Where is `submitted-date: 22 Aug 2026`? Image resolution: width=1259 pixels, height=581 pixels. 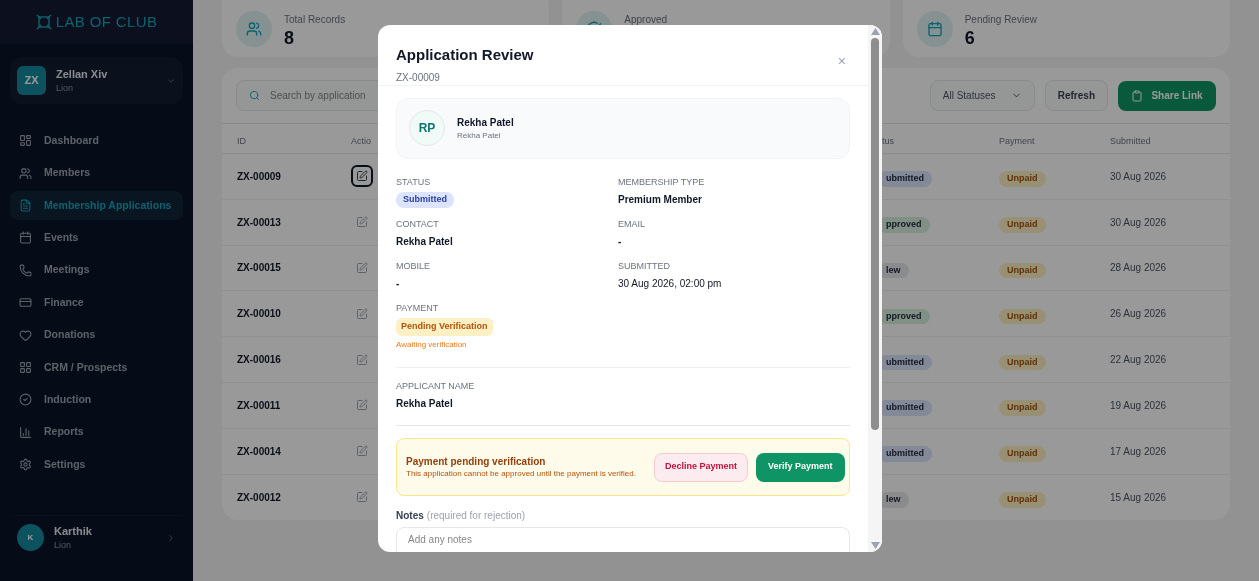 submitted-date: 22 Aug 2026 is located at coordinates (1139, 360).